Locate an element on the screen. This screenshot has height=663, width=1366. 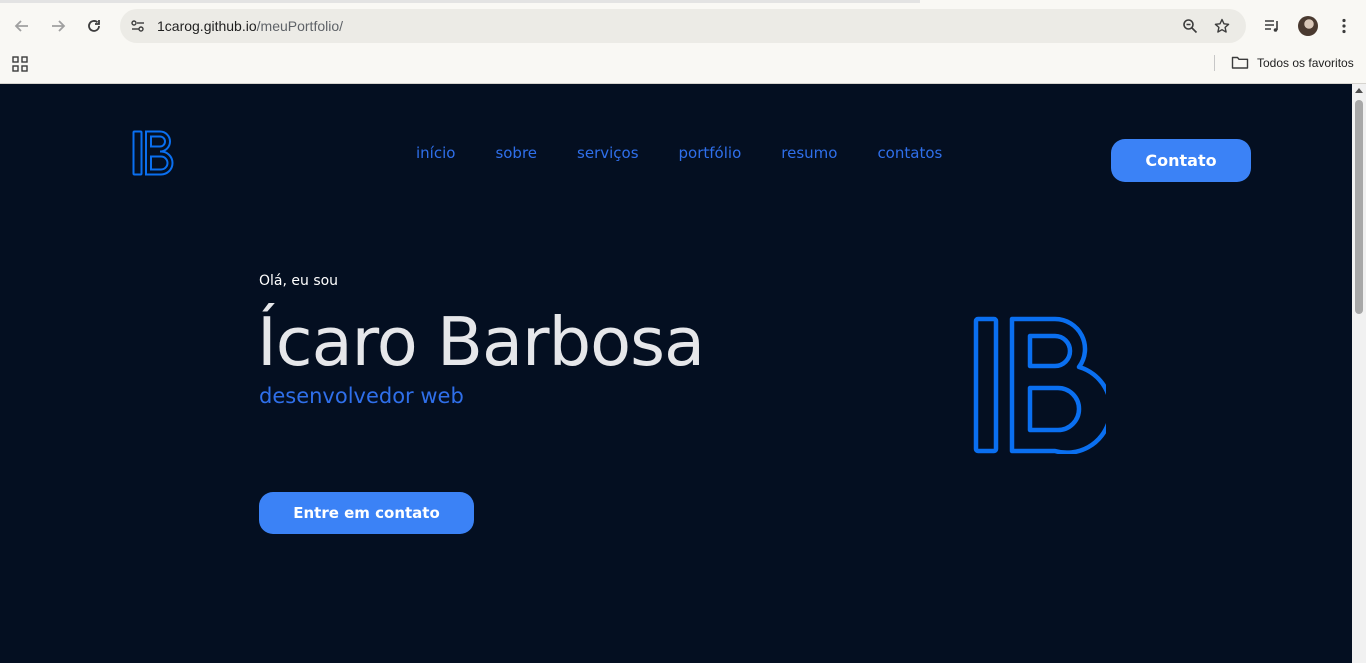
page-scrollbar is located at coordinates (1359, 373).